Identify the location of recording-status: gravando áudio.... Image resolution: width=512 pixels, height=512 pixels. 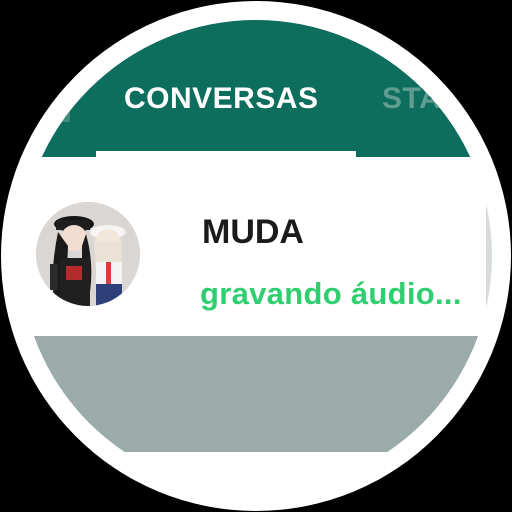
(331, 293).